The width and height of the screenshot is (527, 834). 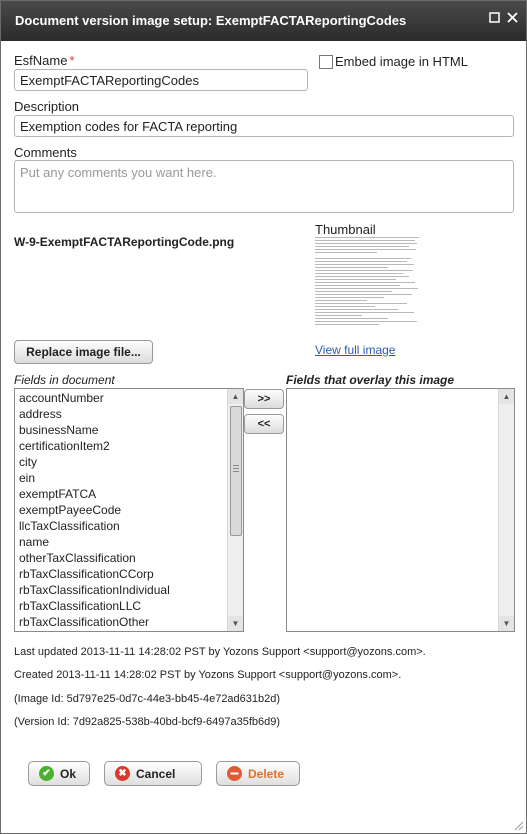 What do you see at coordinates (264, 399) in the screenshot?
I see `move-right-button: >>` at bounding box center [264, 399].